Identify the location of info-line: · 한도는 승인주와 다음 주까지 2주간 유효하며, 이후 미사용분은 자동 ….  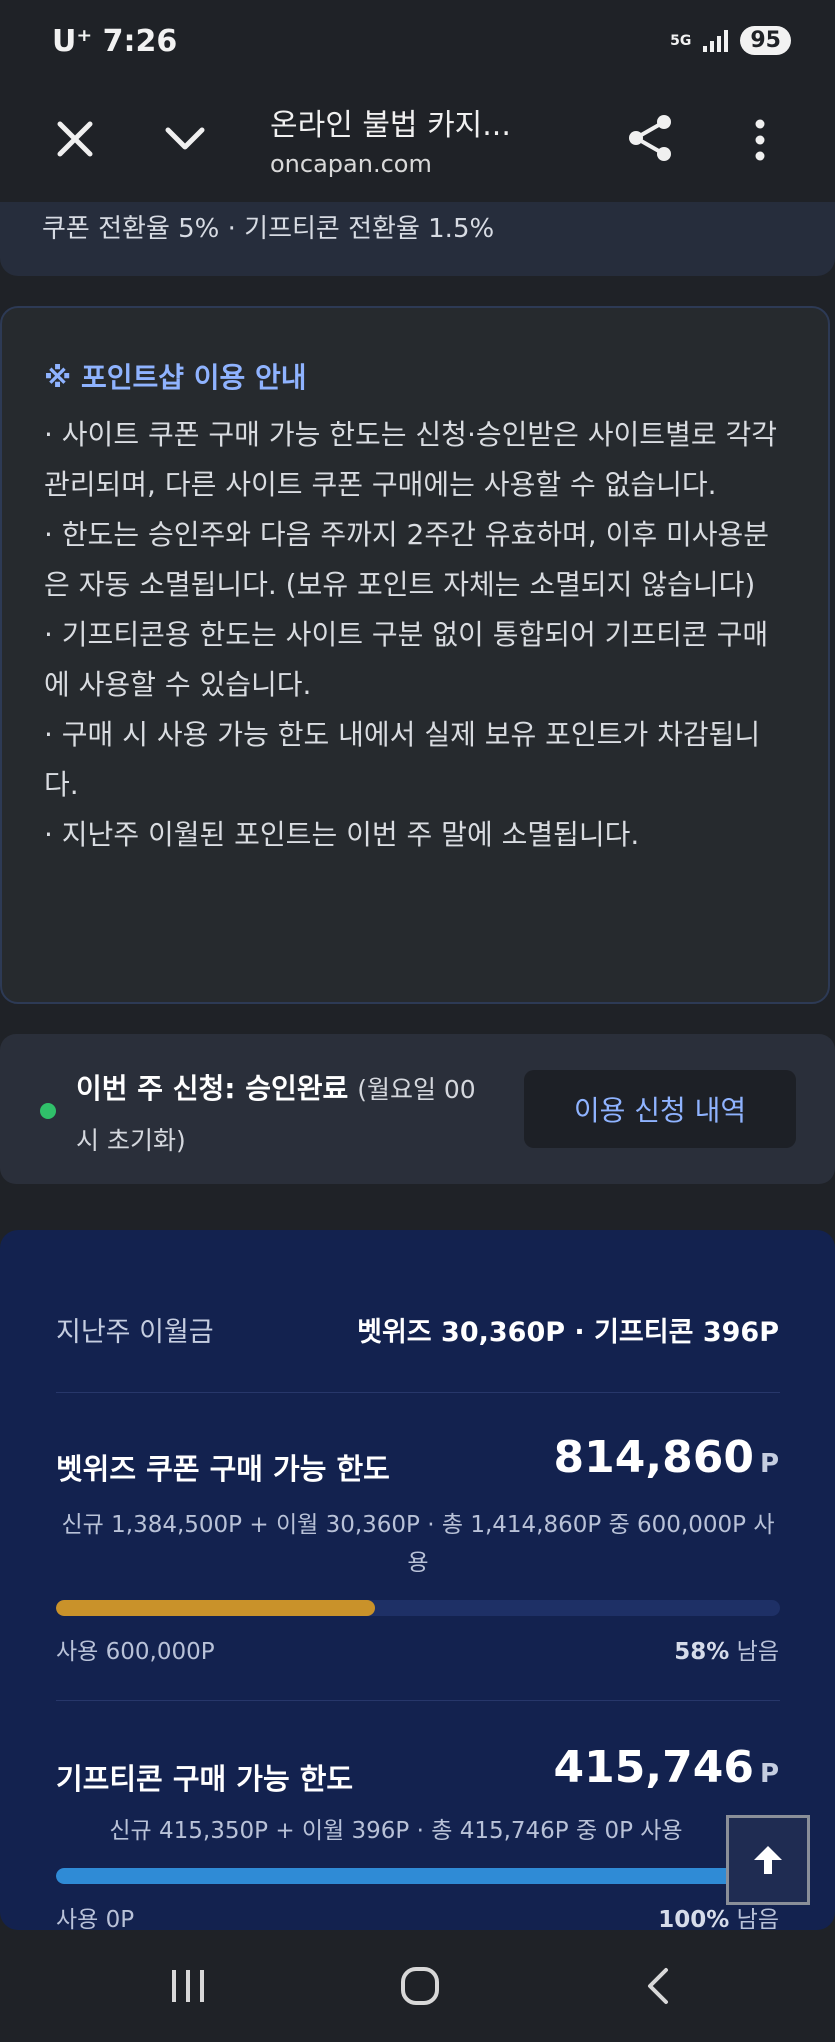
(407, 559).